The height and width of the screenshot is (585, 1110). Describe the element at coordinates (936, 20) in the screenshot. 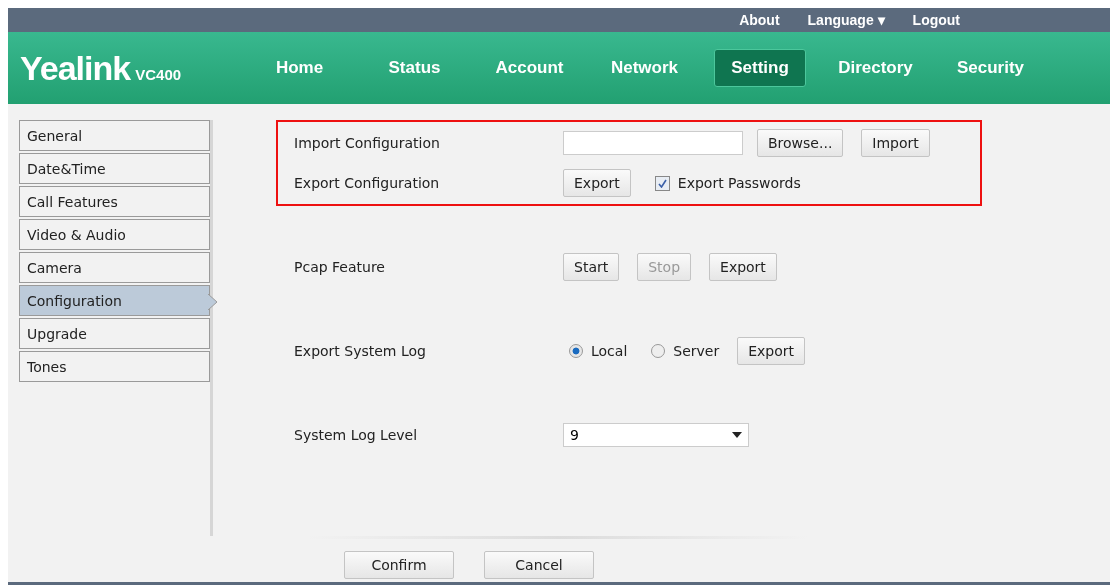

I see `top-link: Logout` at that location.